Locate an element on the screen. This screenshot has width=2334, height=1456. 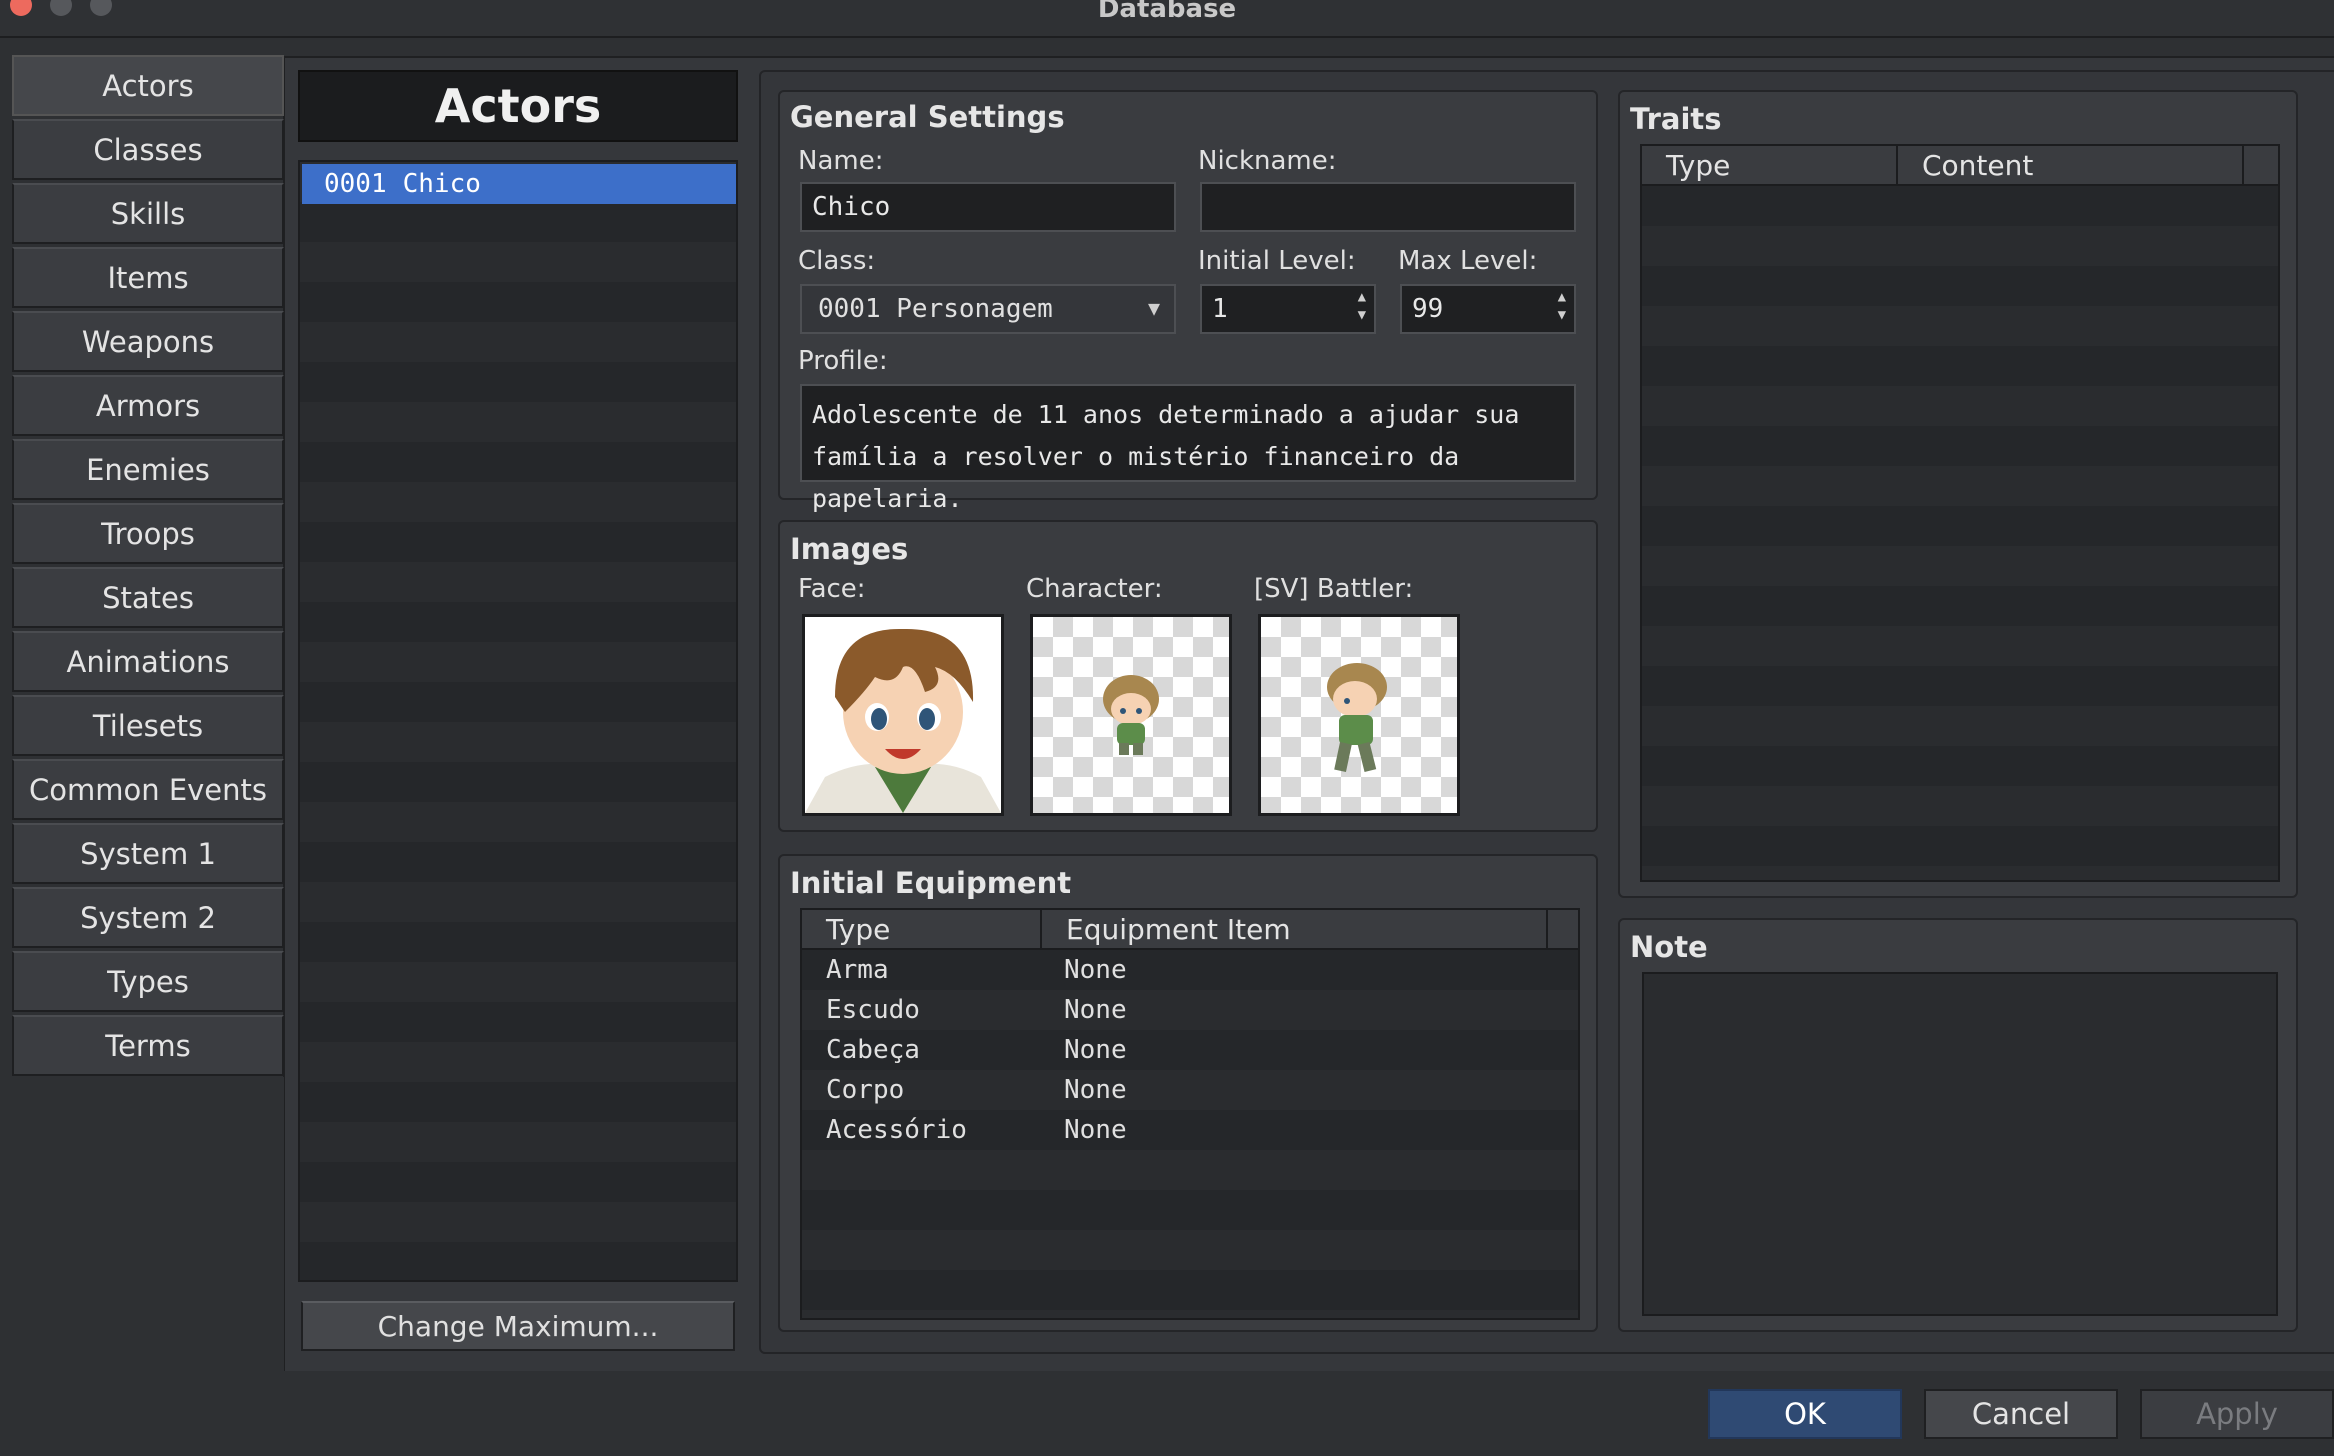
character-image-box is located at coordinates (1131, 715).